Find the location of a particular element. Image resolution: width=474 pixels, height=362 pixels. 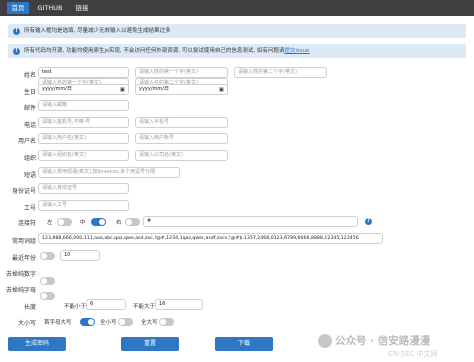

rmletters-toggle is located at coordinates (47, 296).